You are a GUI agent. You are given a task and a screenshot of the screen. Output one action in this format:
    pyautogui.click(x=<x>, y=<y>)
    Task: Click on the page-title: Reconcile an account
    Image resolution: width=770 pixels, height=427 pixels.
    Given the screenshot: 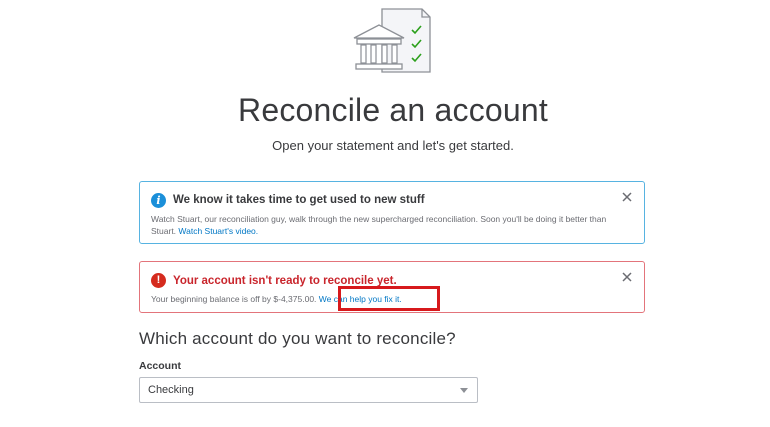 What is the action you would take?
    pyautogui.click(x=393, y=110)
    